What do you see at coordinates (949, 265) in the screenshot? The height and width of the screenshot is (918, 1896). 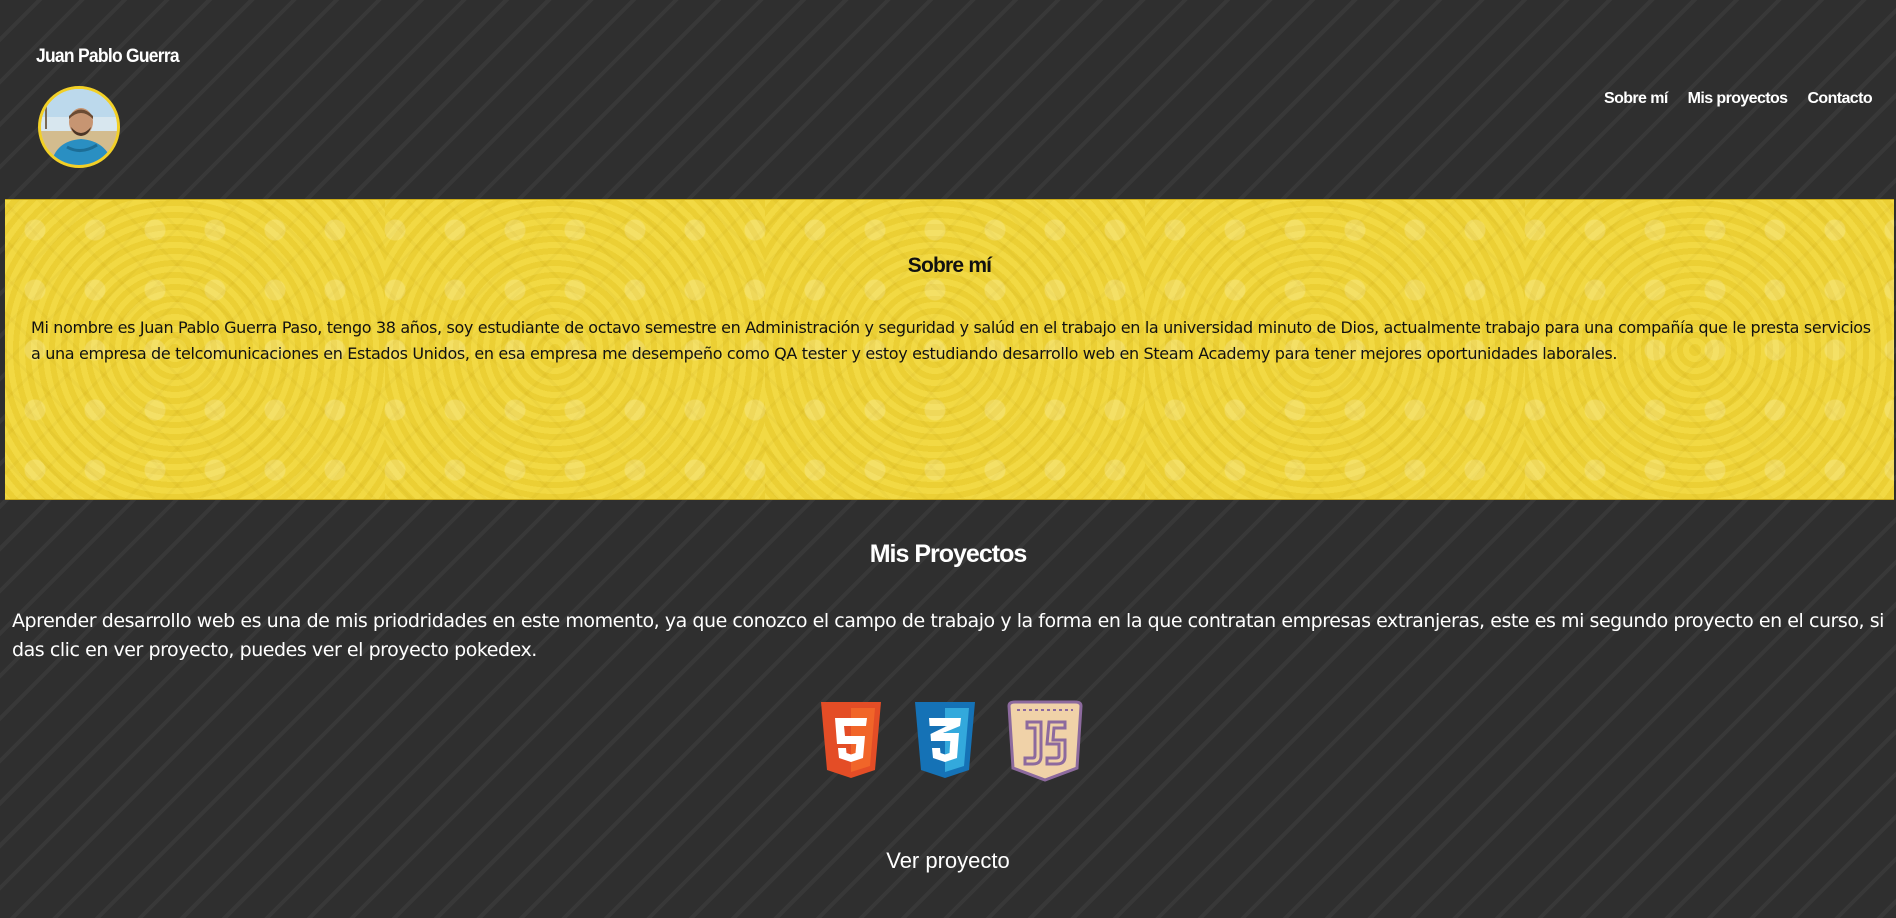 I see `about-title: Sobre mí` at bounding box center [949, 265].